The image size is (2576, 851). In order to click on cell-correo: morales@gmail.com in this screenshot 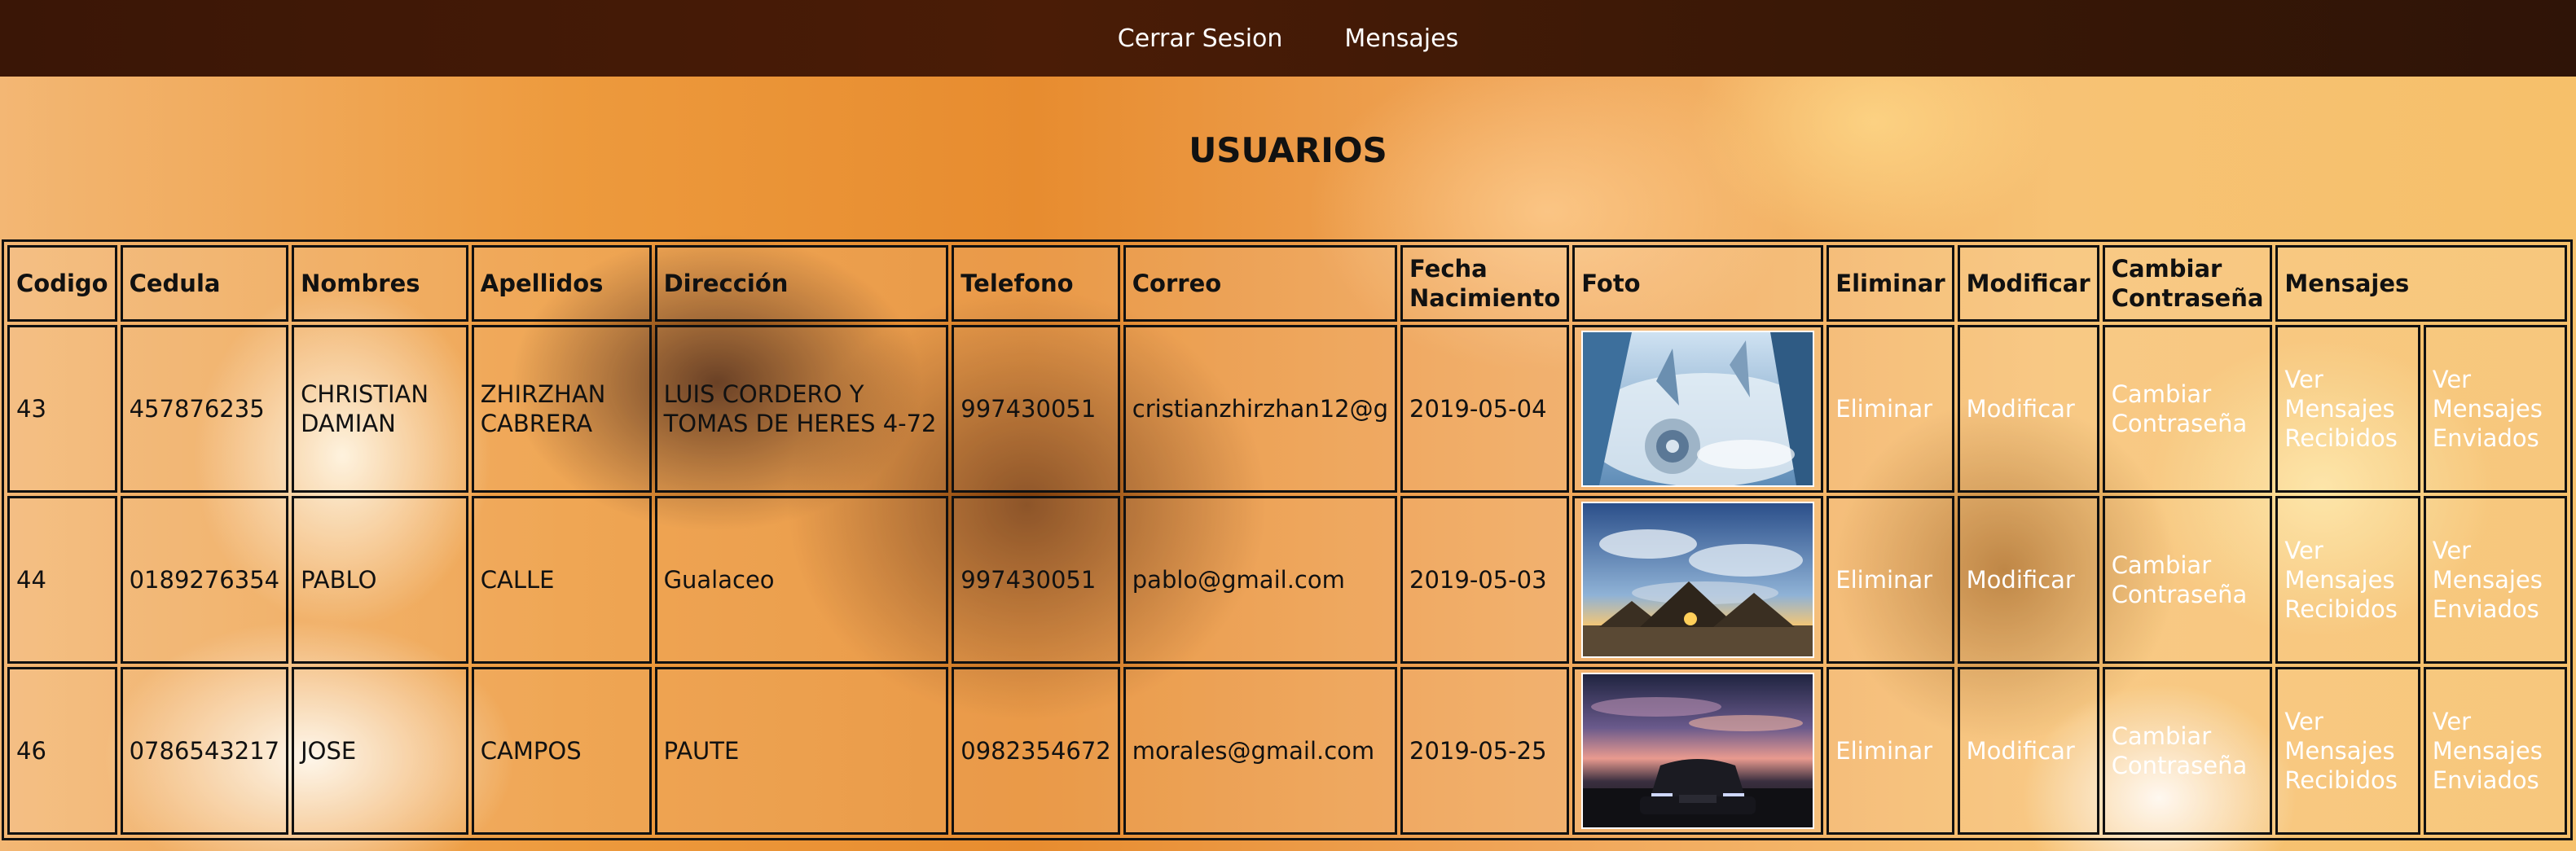, I will do `click(1260, 751)`.